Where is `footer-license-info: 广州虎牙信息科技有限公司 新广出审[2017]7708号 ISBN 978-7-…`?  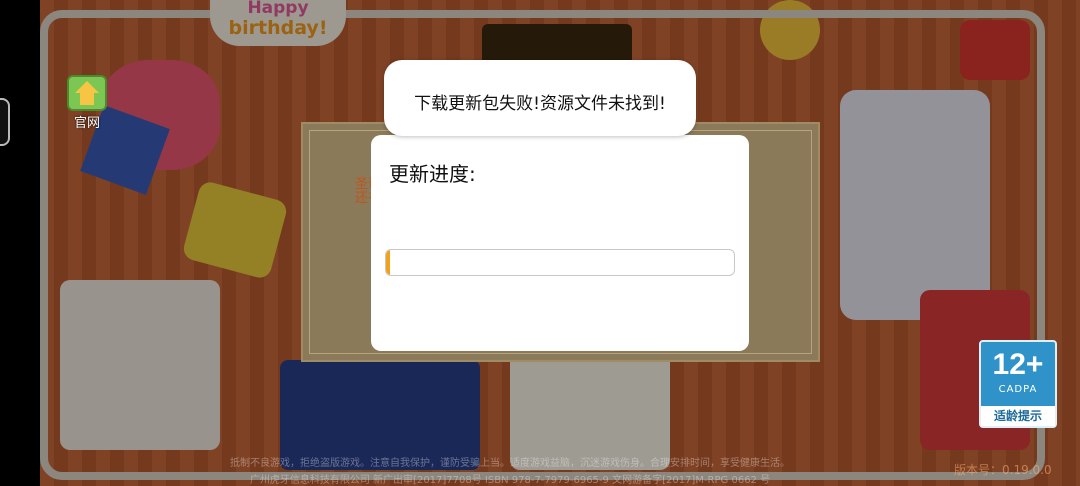
footer-license-info: 广州虎牙信息科技有限公司 新广出审[2017]7708号 ISBN 978-7-… is located at coordinates (510, 480).